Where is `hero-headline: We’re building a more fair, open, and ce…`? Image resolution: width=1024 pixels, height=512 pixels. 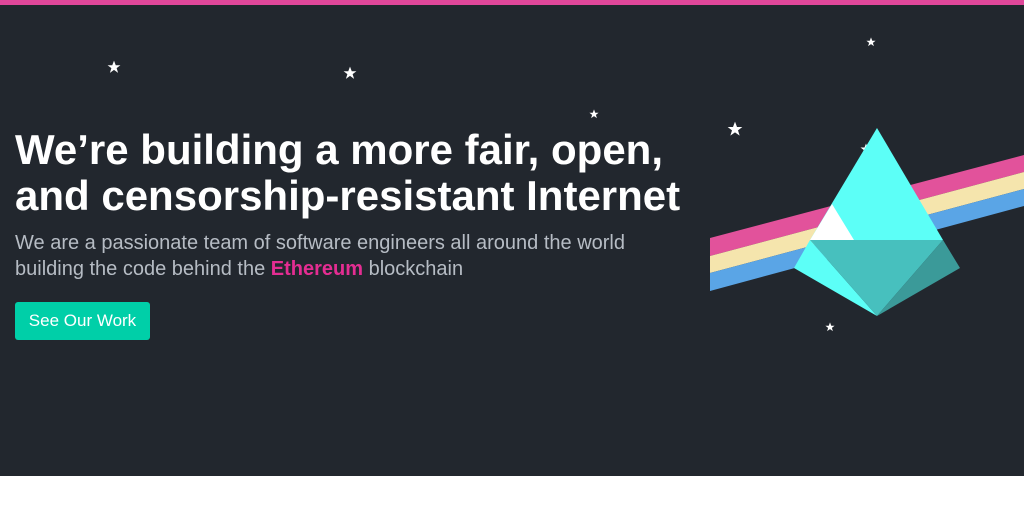
hero-headline: We’re building a more fair, open, and ce… is located at coordinates (360, 173).